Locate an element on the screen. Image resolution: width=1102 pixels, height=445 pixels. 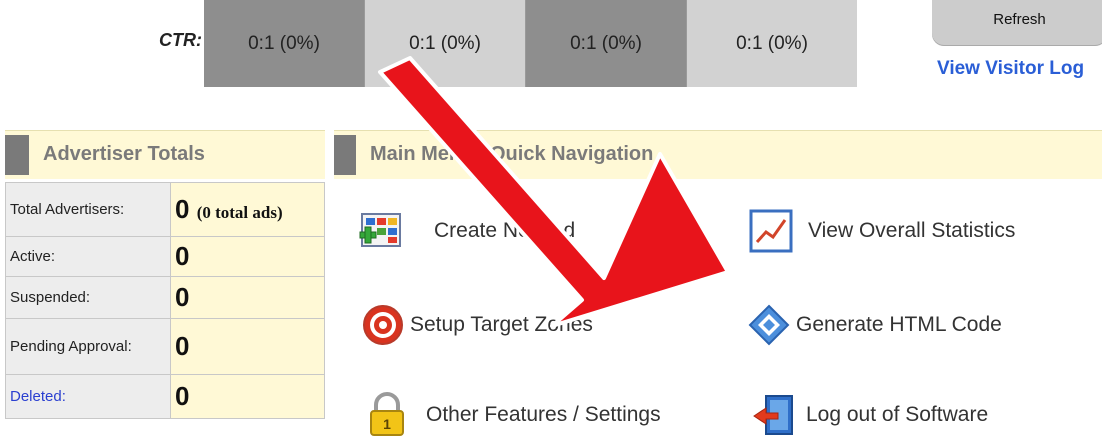
menu-item-view-statistics: View Overall Statistics is located at coordinates (881, 231).